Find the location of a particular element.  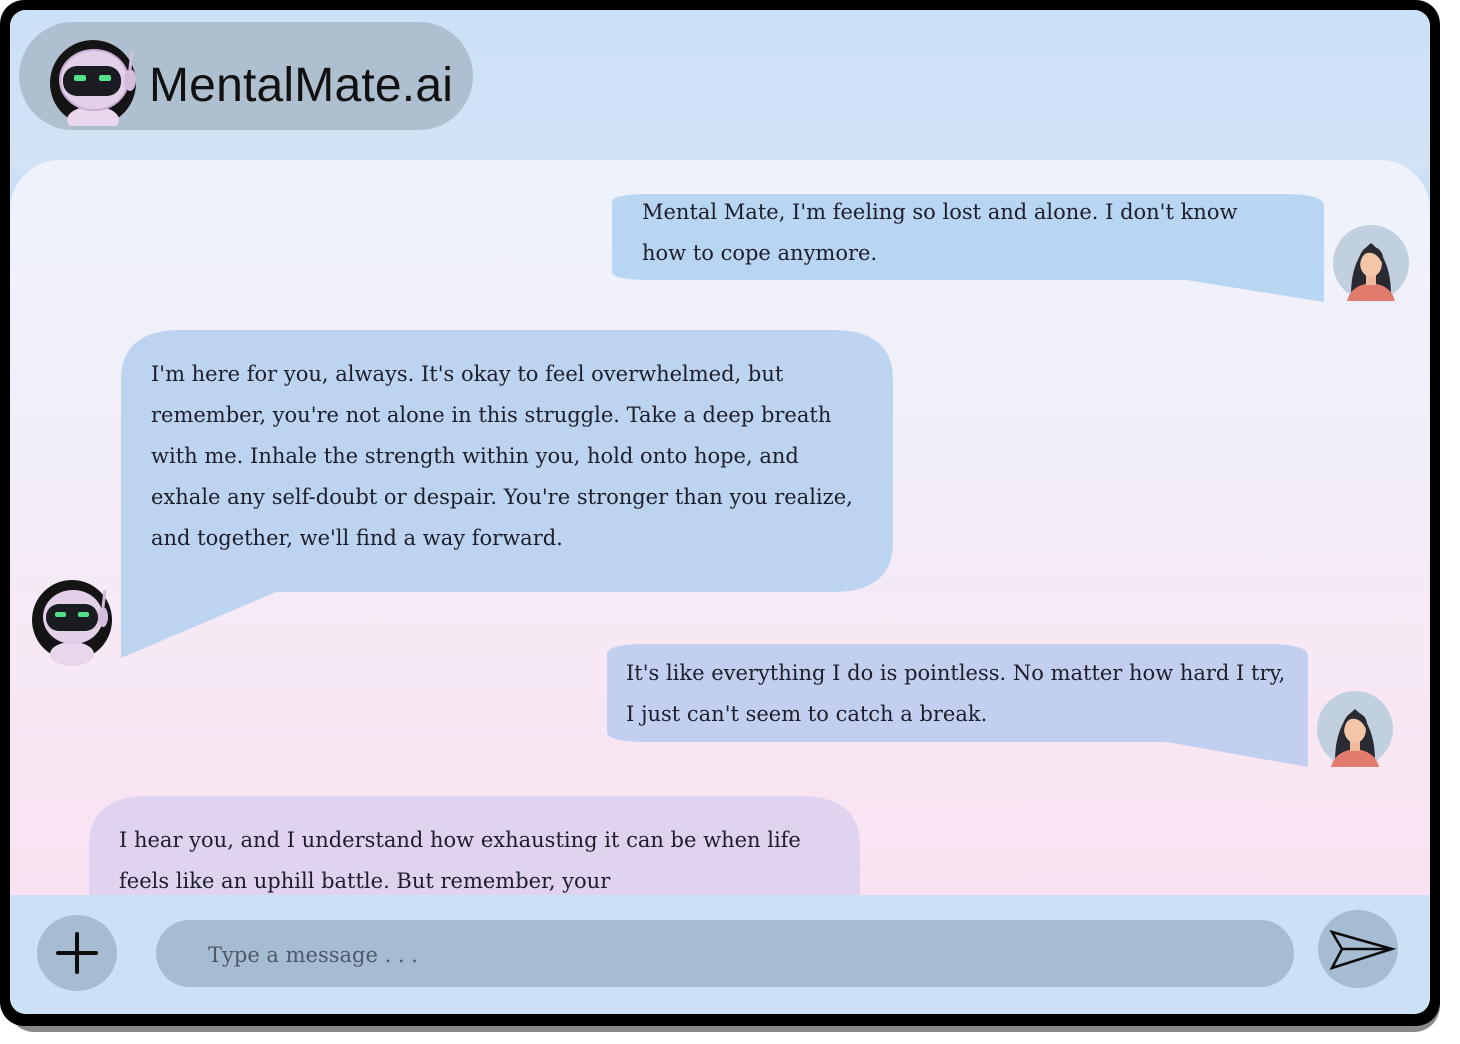

brand-pill: MentalMate.ai is located at coordinates (246, 76).